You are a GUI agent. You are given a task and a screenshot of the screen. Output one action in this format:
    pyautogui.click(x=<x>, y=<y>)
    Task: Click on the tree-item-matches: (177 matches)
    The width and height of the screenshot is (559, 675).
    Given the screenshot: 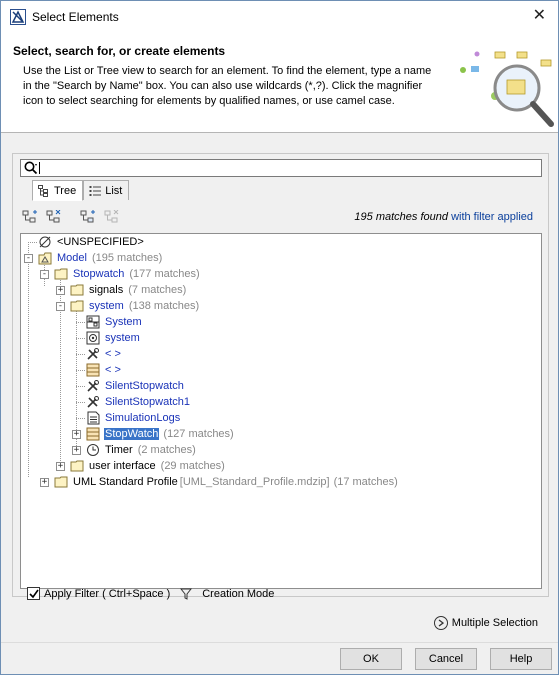 What is the action you would take?
    pyautogui.click(x=164, y=274)
    